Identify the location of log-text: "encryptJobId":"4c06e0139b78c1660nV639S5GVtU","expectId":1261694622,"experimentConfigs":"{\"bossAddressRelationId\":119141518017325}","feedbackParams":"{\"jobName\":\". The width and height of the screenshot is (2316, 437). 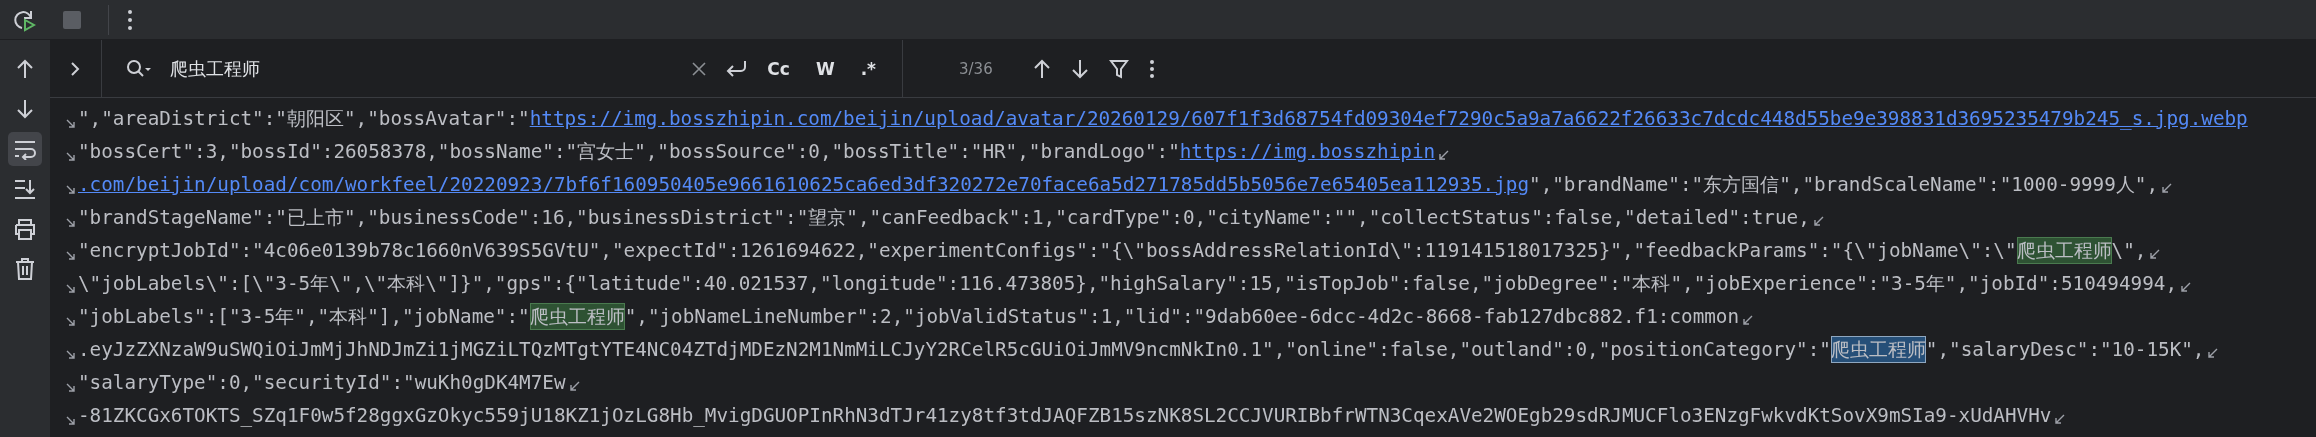
(1047, 250).